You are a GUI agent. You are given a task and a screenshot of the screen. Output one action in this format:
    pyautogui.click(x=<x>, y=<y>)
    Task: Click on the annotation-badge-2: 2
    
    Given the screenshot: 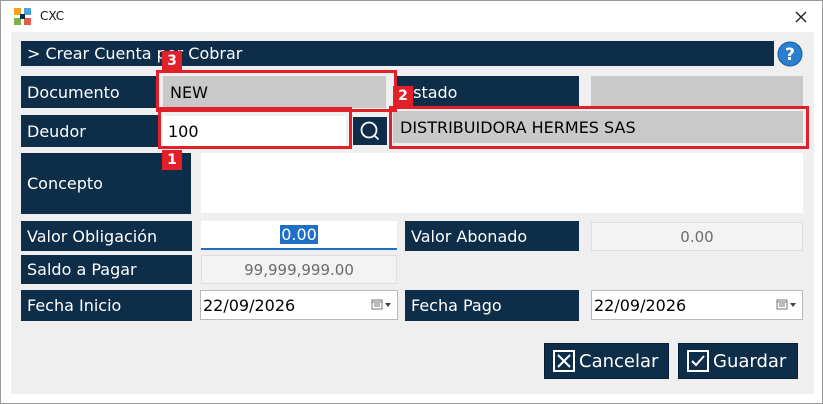 What is the action you would take?
    pyautogui.click(x=403, y=96)
    